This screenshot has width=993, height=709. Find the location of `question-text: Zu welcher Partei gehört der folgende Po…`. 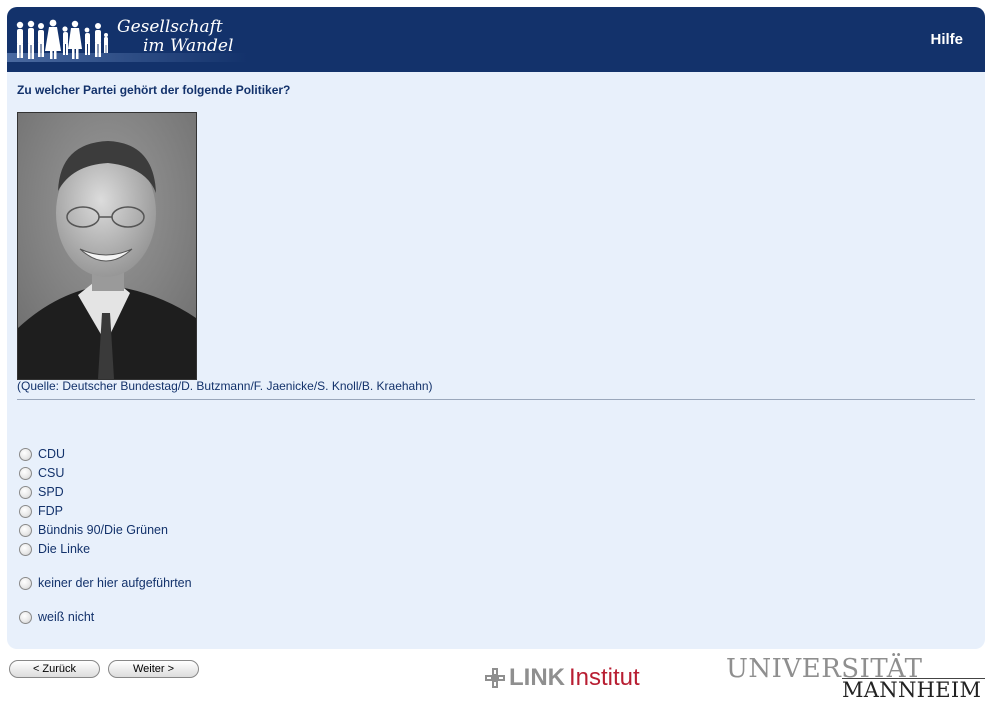

question-text: Zu welcher Partei gehört der folgende Po… is located at coordinates (154, 90).